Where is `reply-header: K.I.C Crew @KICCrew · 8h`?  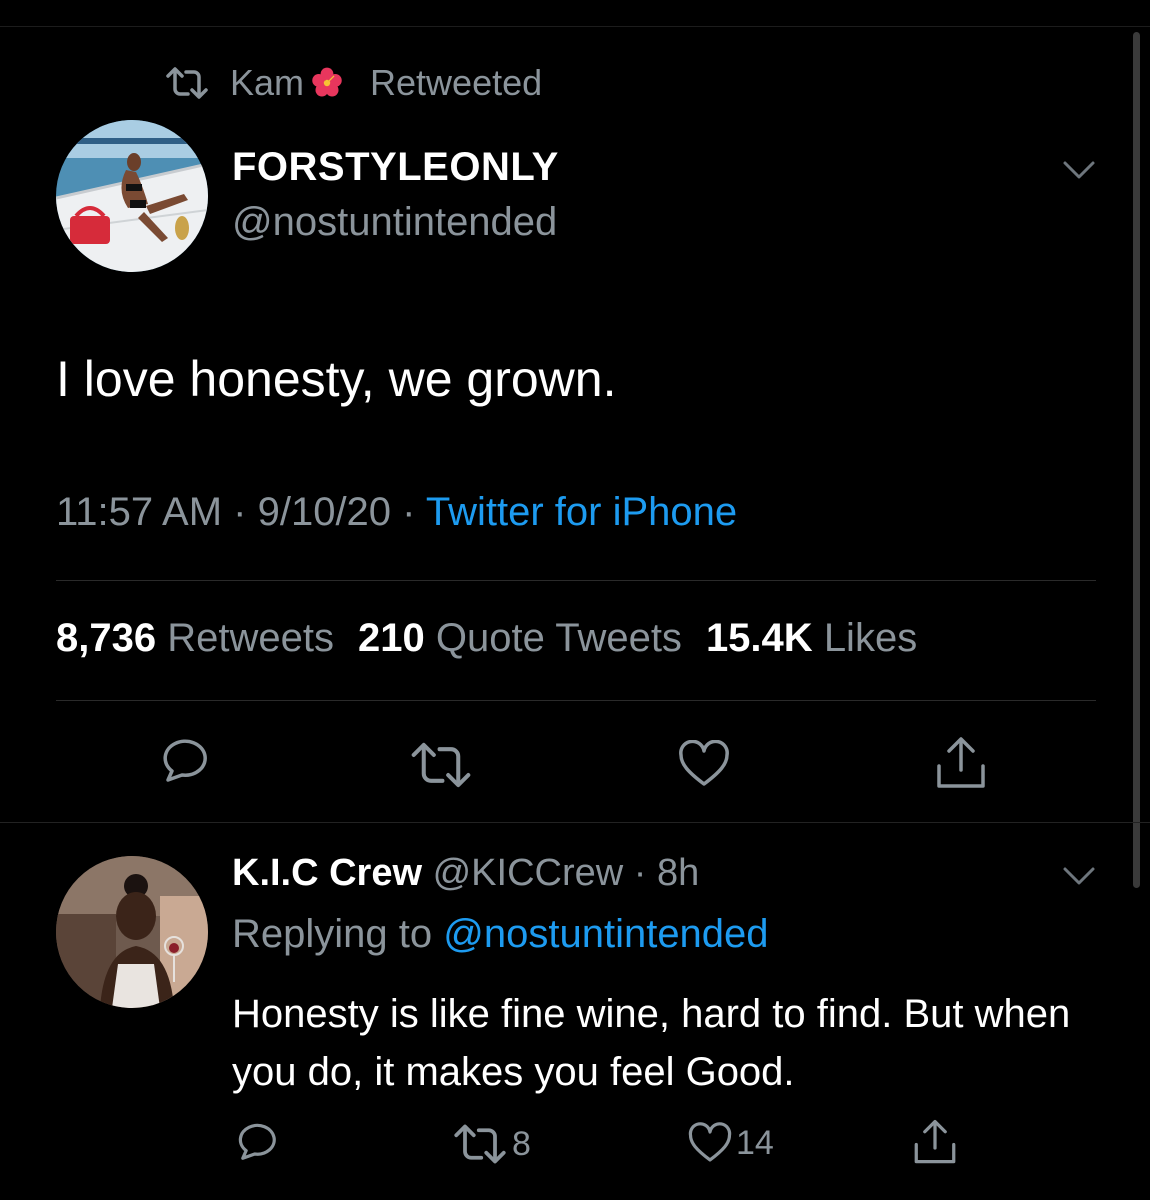
reply-header: K.I.C Crew @KICCrew · 8h is located at coordinates (465, 873).